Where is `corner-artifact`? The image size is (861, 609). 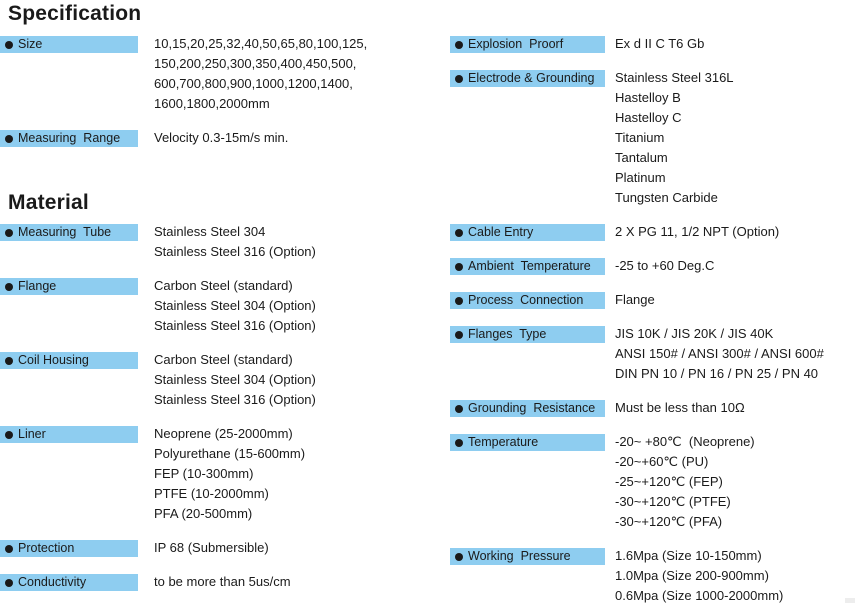
corner-artifact is located at coordinates (850, 600).